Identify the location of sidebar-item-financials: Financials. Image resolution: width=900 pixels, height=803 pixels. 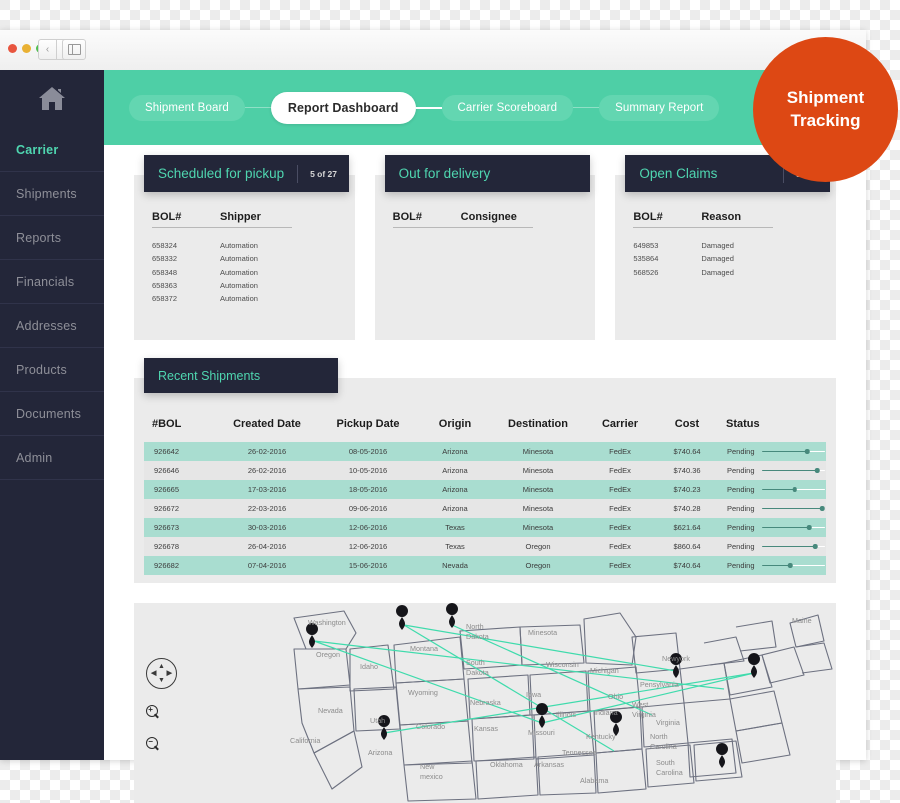
(52, 281).